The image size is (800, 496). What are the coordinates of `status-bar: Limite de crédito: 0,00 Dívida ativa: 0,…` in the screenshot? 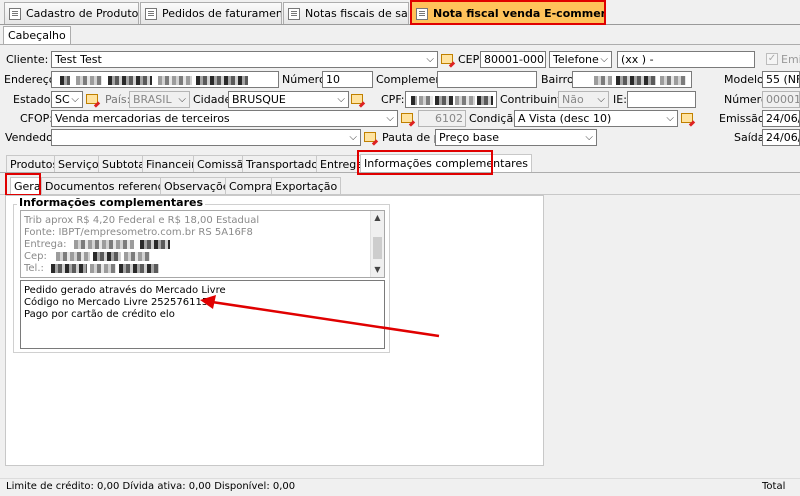 It's located at (400, 487).